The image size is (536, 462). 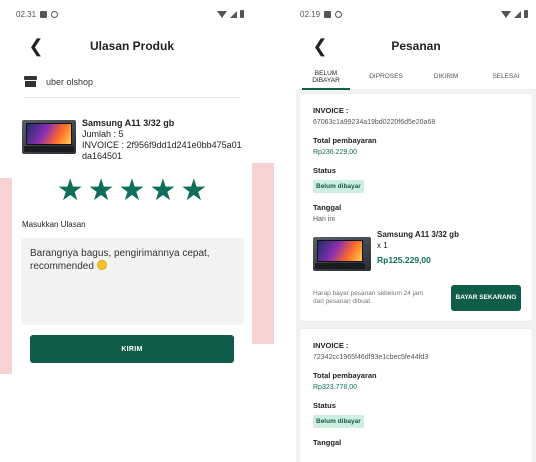 I want to click on page-title: Ulasan Produk, so click(x=132, y=46).